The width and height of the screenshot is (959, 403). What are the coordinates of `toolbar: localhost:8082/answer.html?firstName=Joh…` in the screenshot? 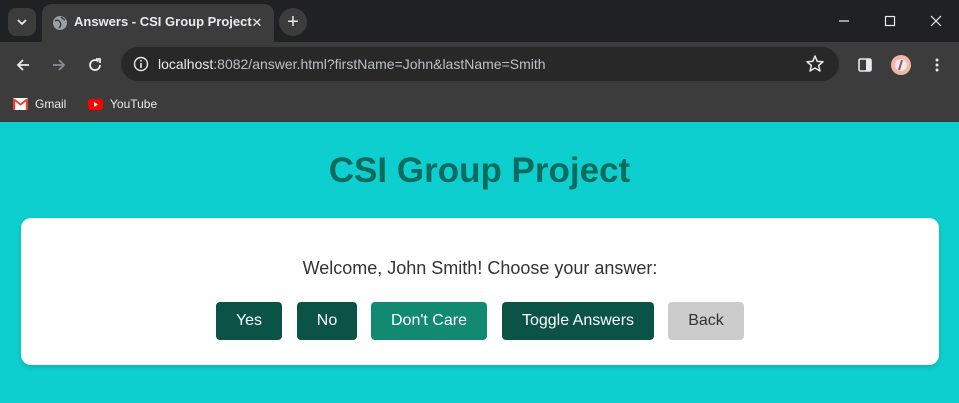 It's located at (479, 64).